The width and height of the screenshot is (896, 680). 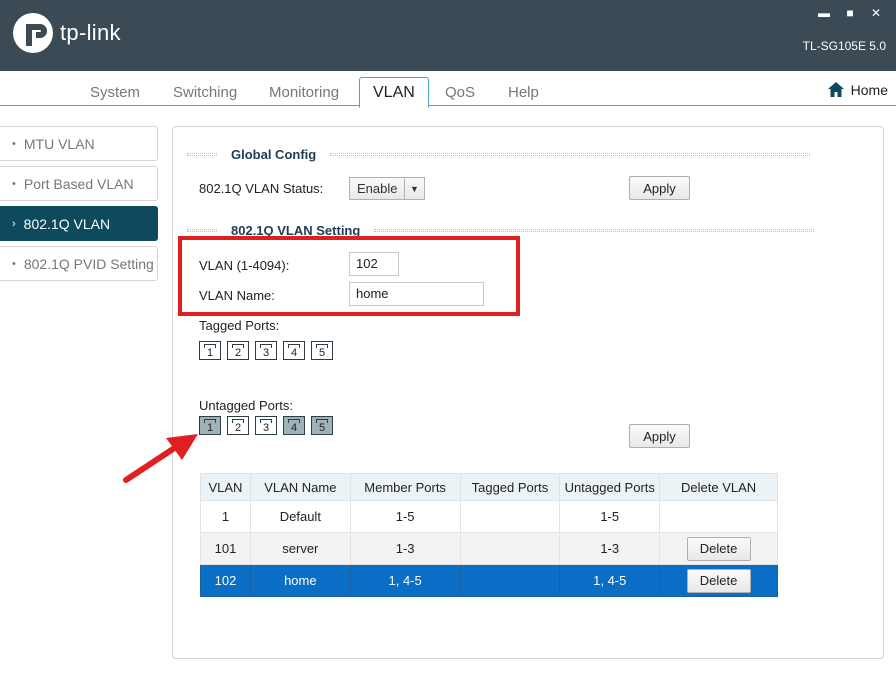 What do you see at coordinates (349, 276) in the screenshot?
I see `highlight-box` at bounding box center [349, 276].